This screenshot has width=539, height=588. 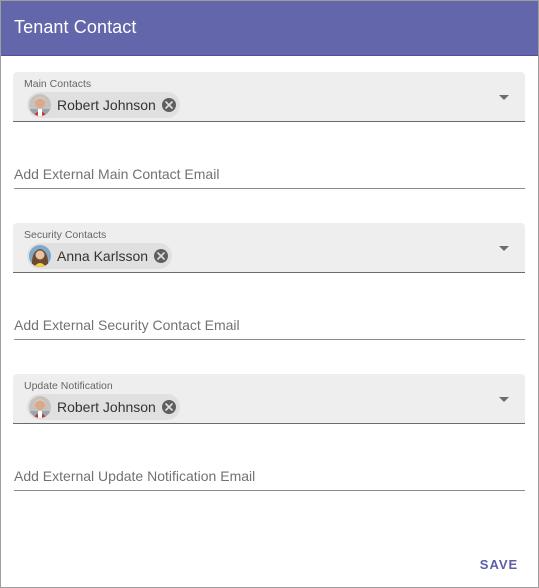 What do you see at coordinates (168, 105) in the screenshot?
I see `remove-main-contact-icon` at bounding box center [168, 105].